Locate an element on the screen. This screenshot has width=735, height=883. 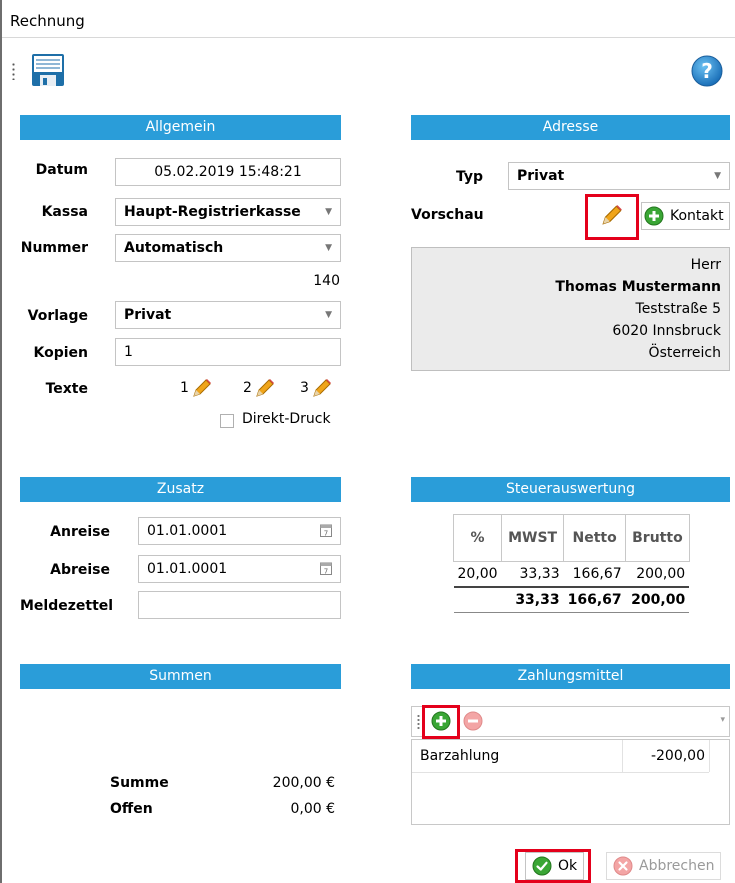
direktdruck-checkbox is located at coordinates (227, 421).